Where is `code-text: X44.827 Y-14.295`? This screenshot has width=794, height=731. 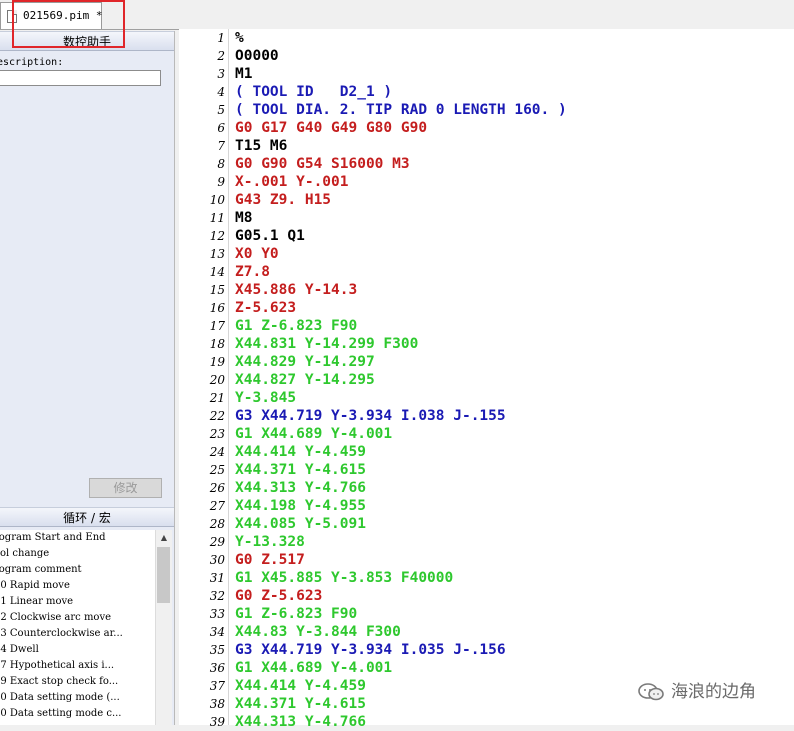
code-text: X44.827 Y-14.295 is located at coordinates (305, 380).